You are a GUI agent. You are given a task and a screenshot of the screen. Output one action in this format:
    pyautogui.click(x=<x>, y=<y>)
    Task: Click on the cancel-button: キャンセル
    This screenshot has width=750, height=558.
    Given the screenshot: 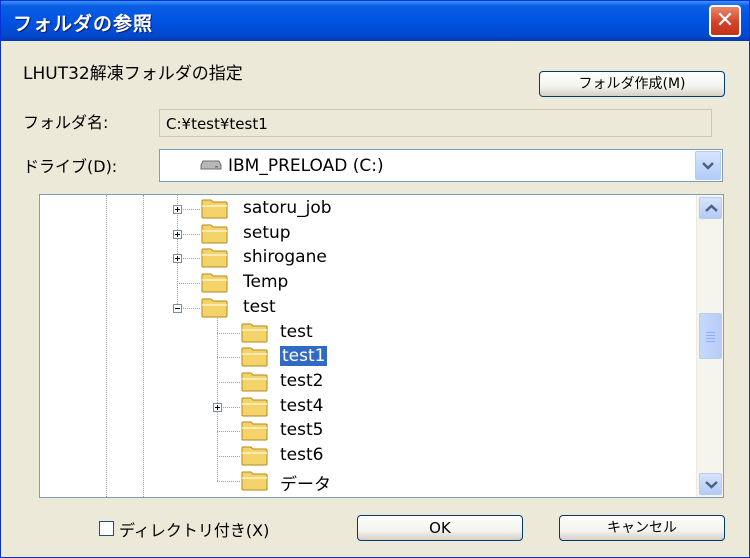 What is the action you would take?
    pyautogui.click(x=642, y=528)
    